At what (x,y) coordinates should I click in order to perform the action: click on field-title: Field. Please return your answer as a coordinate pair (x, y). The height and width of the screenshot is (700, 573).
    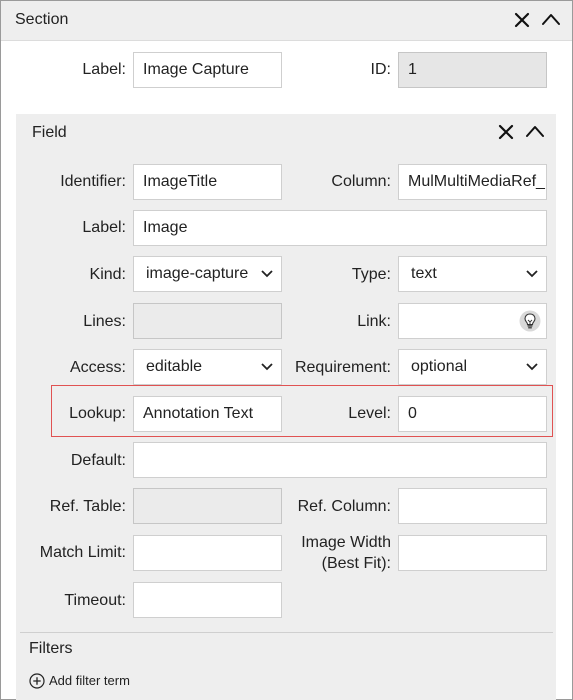
    Looking at the image, I should click on (49, 132).